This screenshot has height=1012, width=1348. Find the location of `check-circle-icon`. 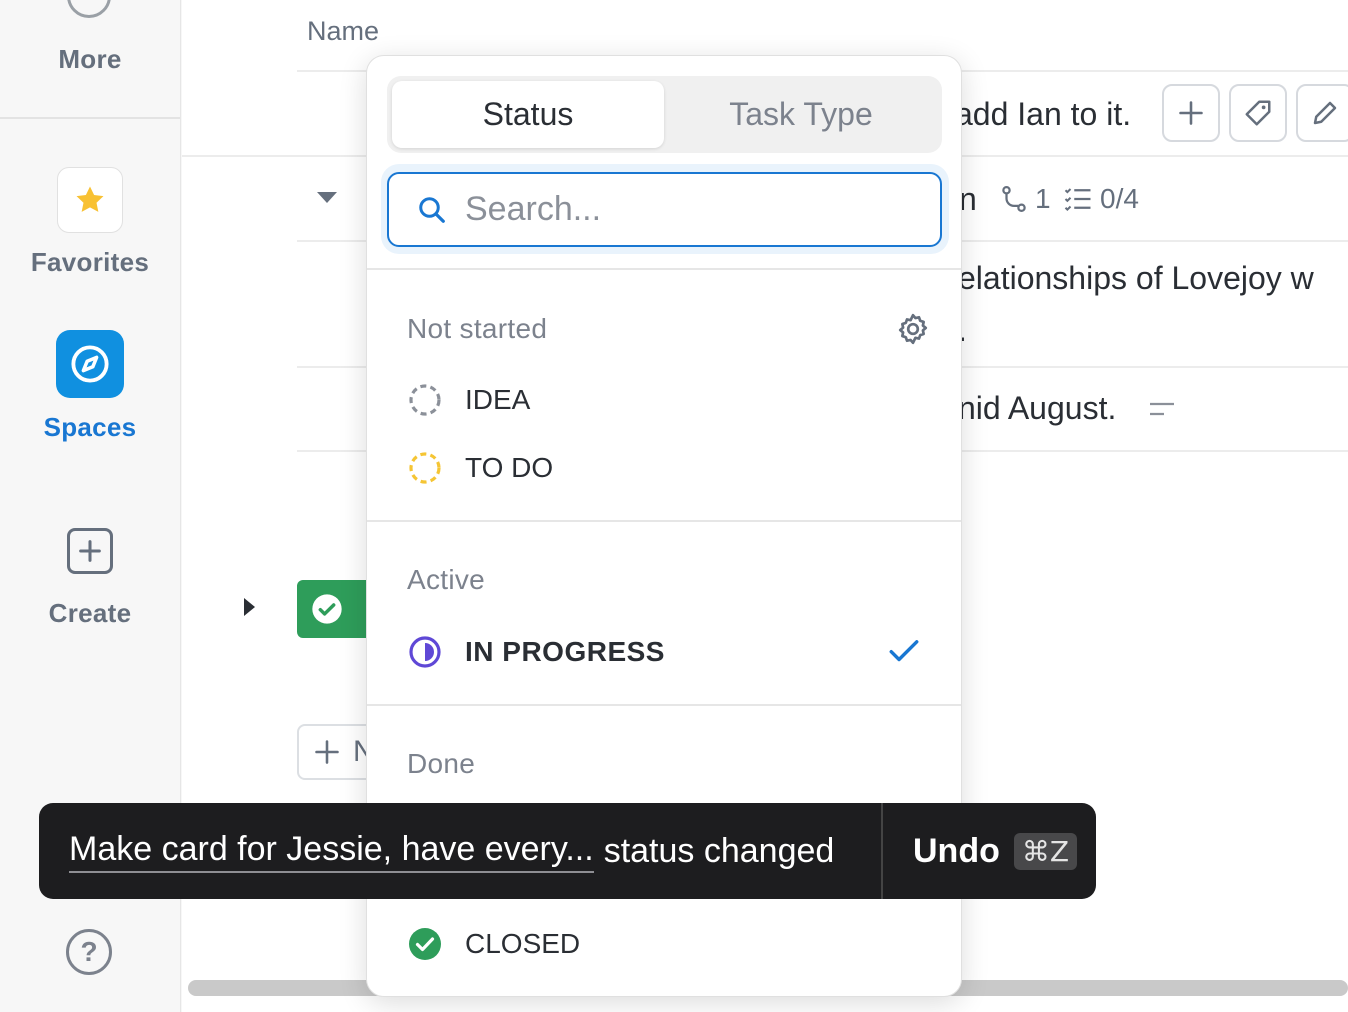

check-circle-icon is located at coordinates (327, 609).